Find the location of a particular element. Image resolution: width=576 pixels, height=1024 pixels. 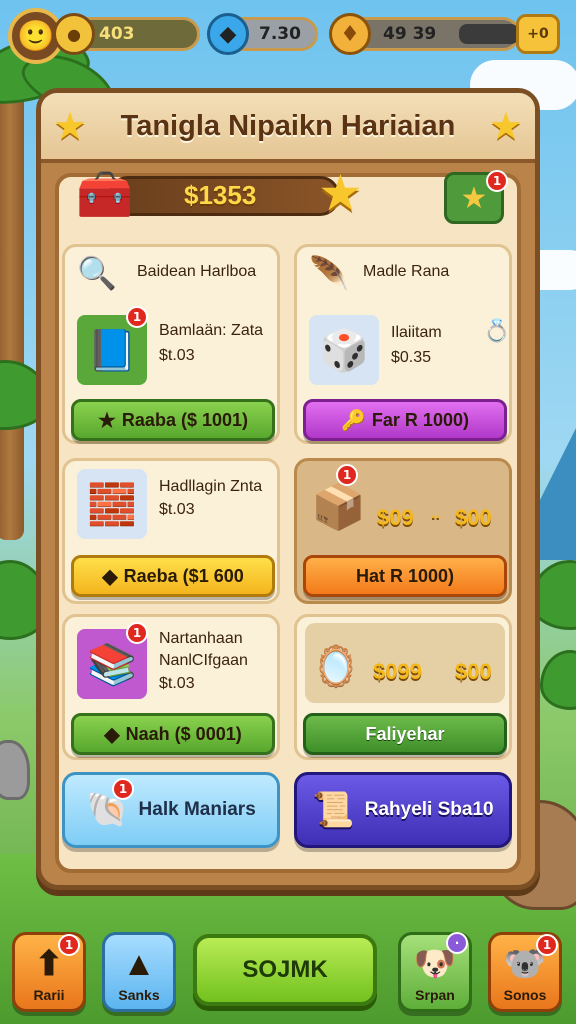

key-icon: 🔑 is located at coordinates (353, 420).